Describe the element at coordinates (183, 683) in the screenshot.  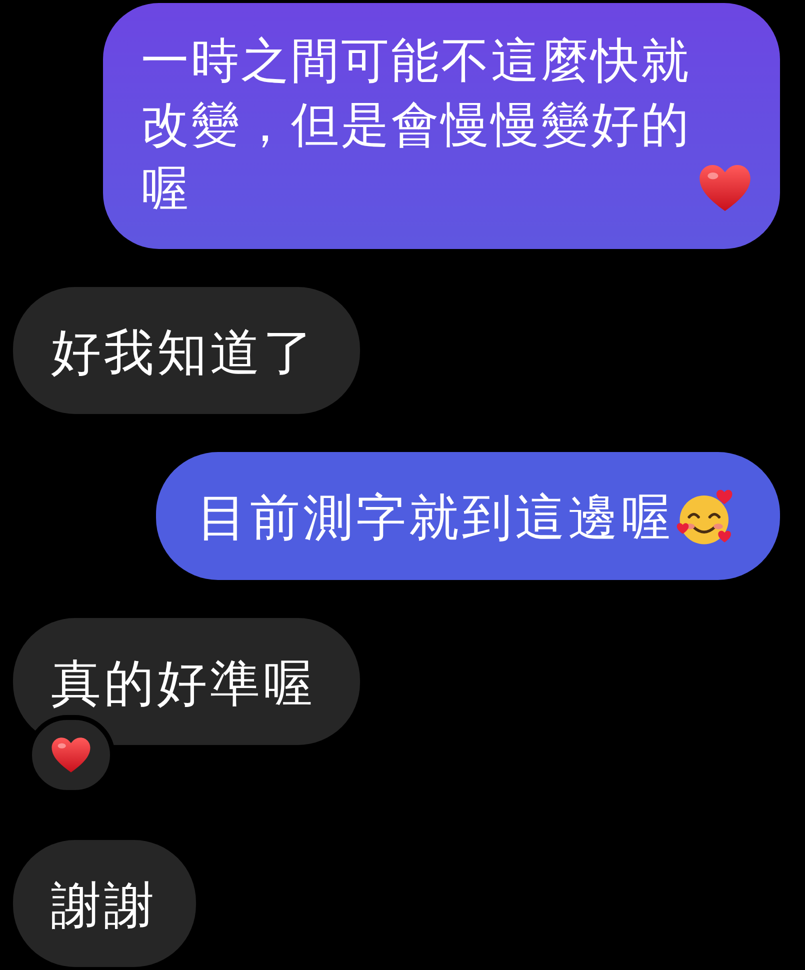
I see `message-text: 真的好準喔` at that location.